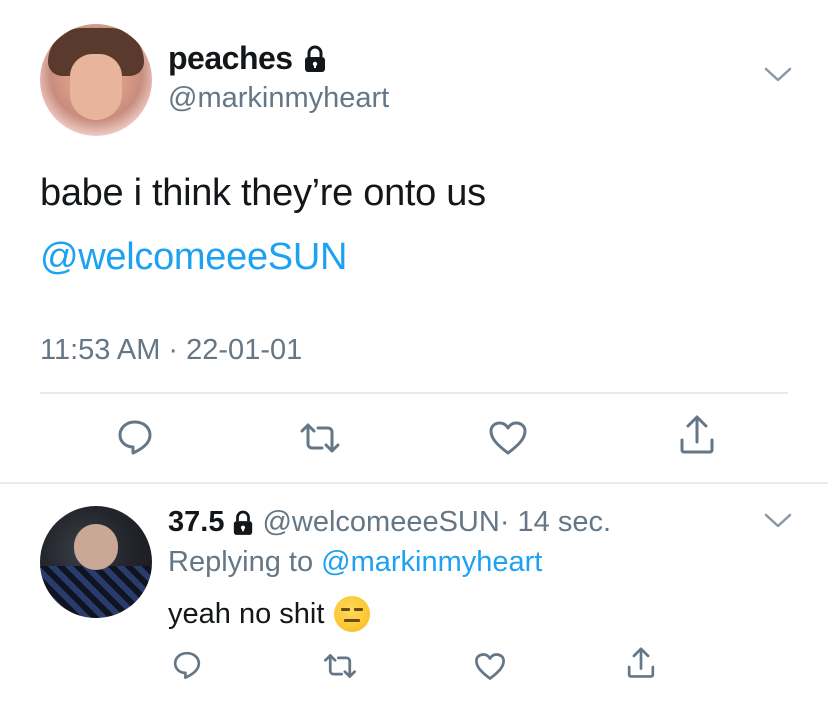 The image size is (828, 704). I want to click on avatar-shirt, so click(96, 592).